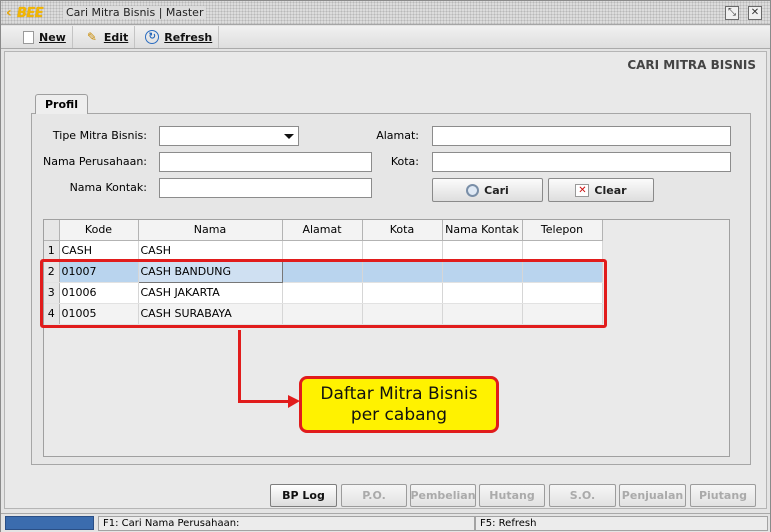  What do you see at coordinates (443, 495) in the screenshot?
I see `pembelian-button: Pembelian` at bounding box center [443, 495].